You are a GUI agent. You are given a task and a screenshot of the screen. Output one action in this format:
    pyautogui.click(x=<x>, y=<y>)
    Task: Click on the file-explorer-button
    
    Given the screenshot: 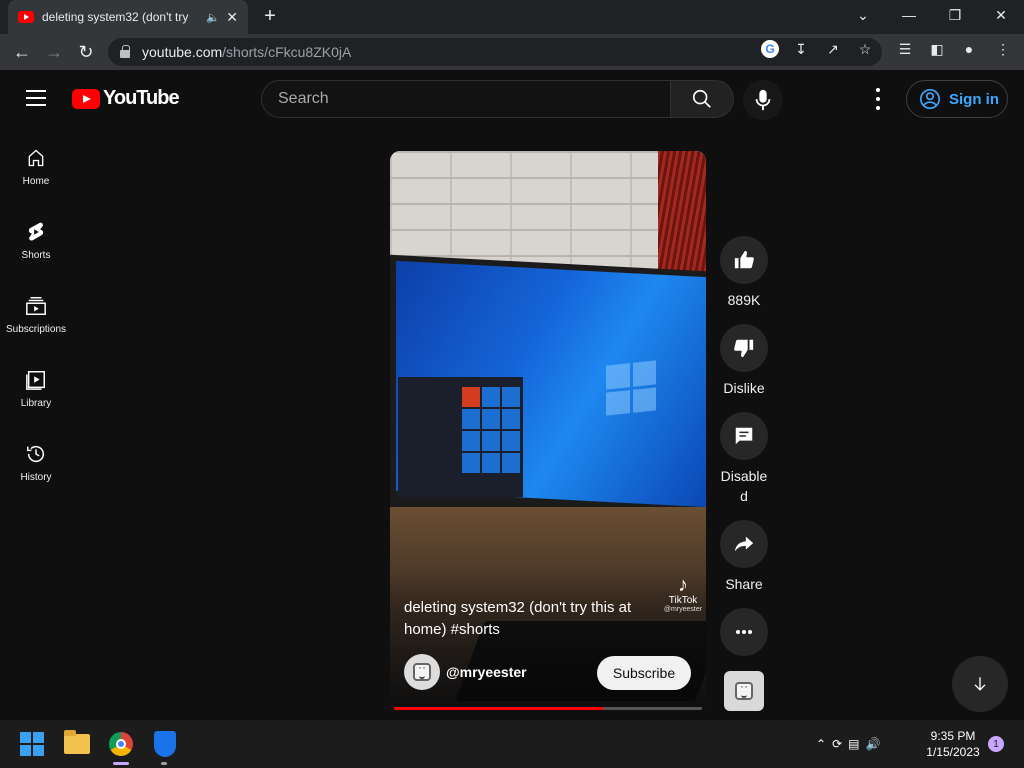 What is the action you would take?
    pyautogui.click(x=77, y=744)
    